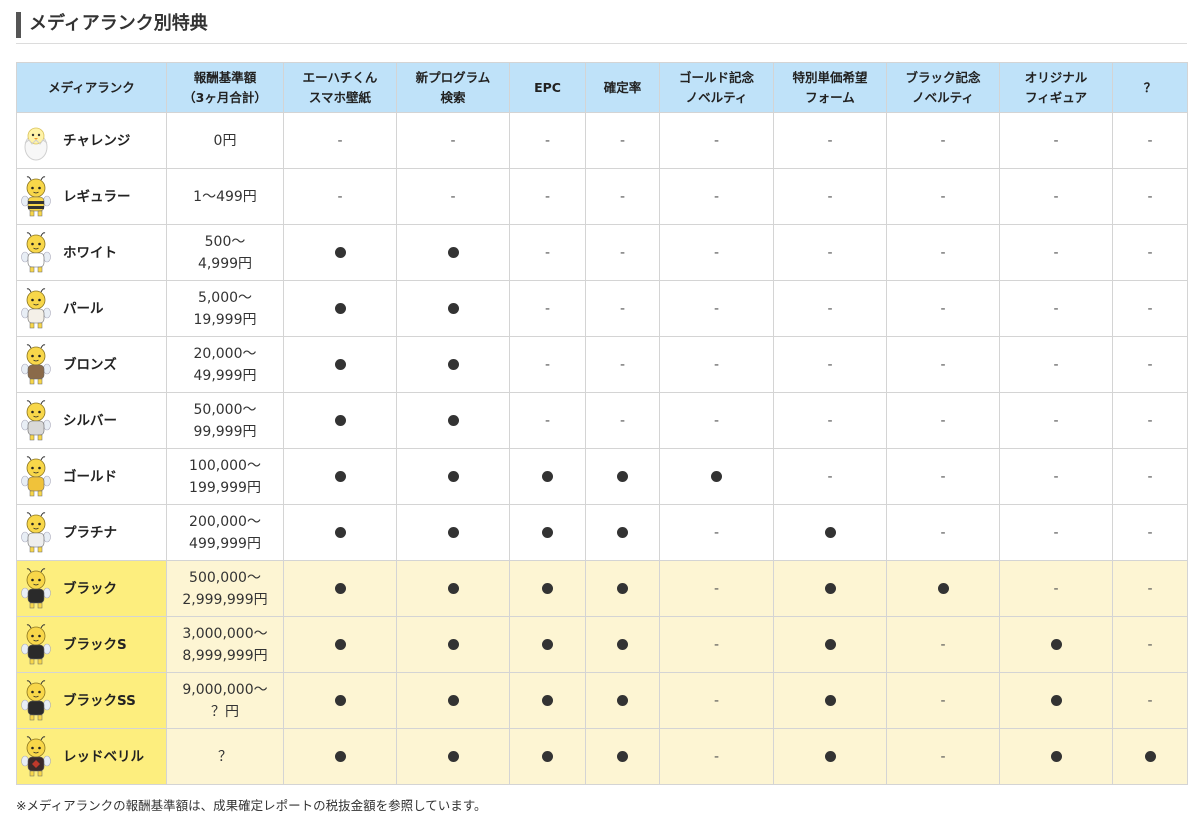 Image resolution: width=1200 pixels, height=823 pixels. I want to click on reward-amount-text: 200,000～, so click(225, 521).